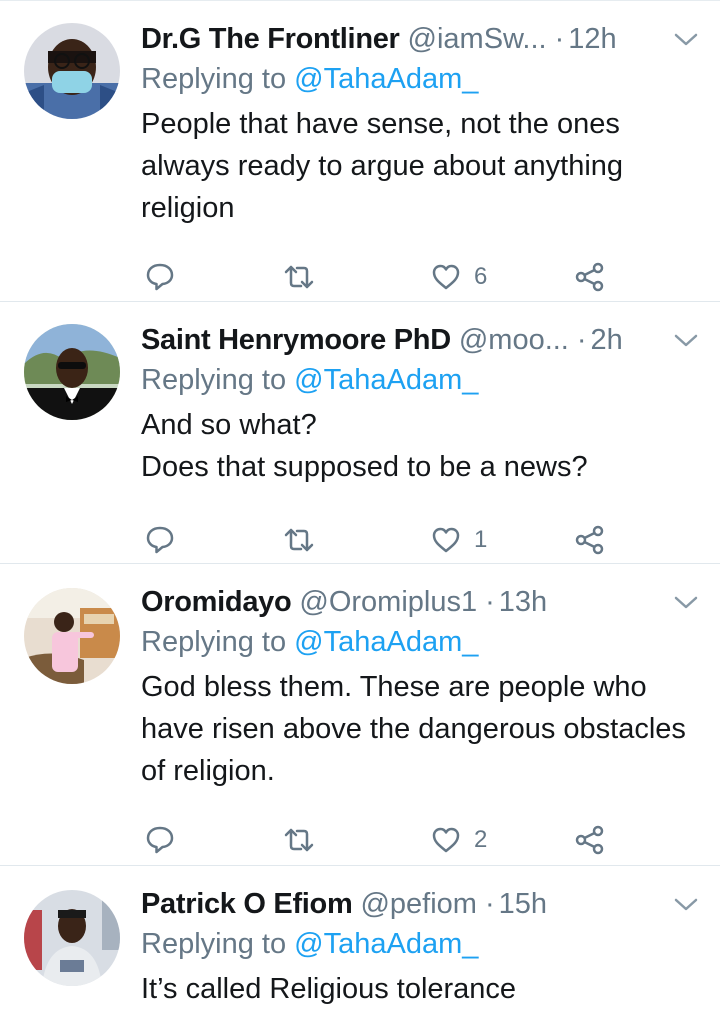 The image size is (720, 1036). What do you see at coordinates (607, 340) in the screenshot?
I see `timestamp: 2h` at bounding box center [607, 340].